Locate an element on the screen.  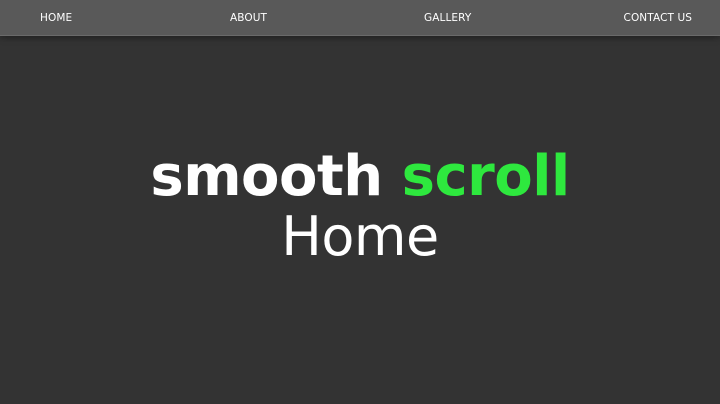
navbar: HOME ABOUT GALLERY CONTACT US is located at coordinates (360, 18).